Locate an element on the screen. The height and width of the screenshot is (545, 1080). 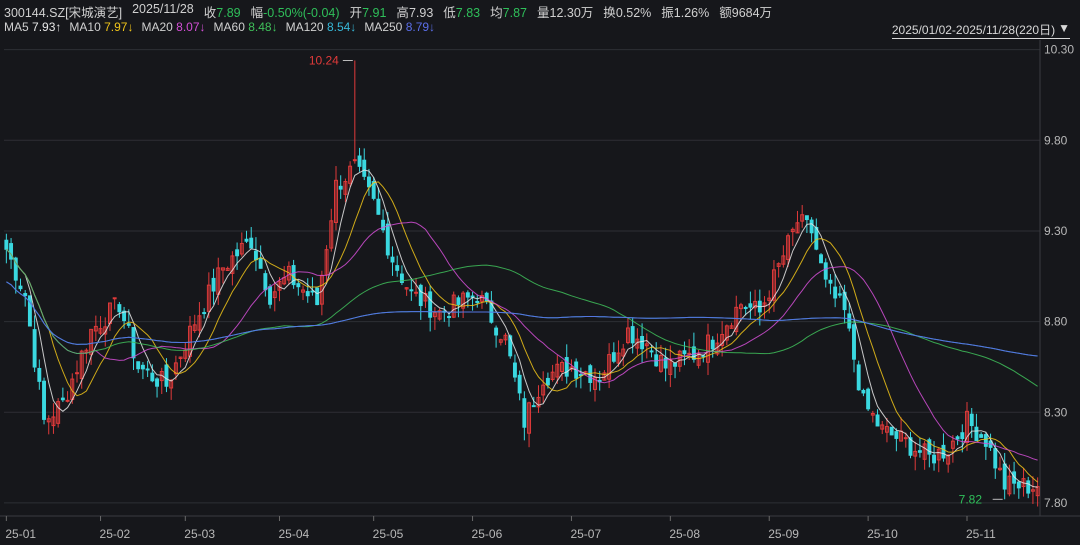
x-tick-label: 25-06 is located at coordinates (487, 534).